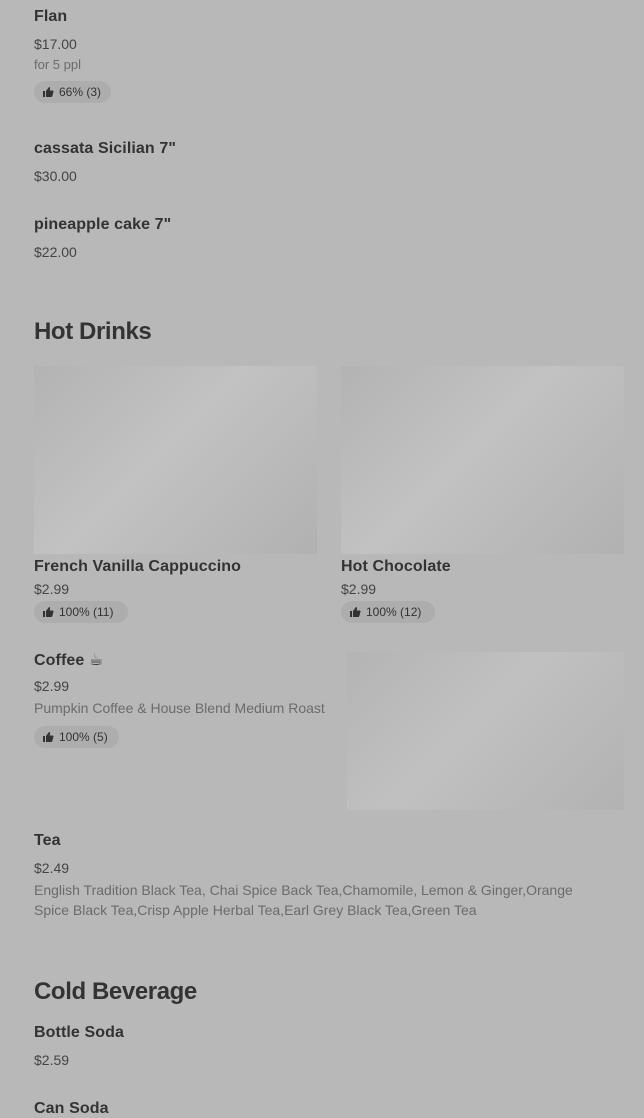 This screenshot has height=1118, width=644. What do you see at coordinates (329, 1049) in the screenshot?
I see `menu-item-bottle-soda: Bottle Soda $2.59` at bounding box center [329, 1049].